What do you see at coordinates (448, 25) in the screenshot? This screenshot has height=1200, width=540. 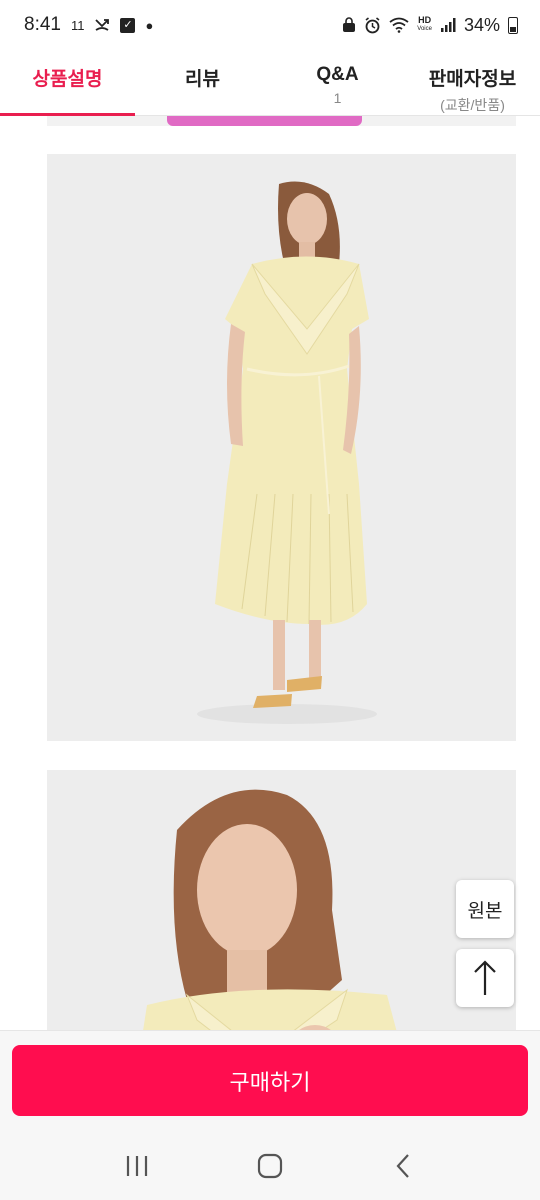 I see `signal-icon` at bounding box center [448, 25].